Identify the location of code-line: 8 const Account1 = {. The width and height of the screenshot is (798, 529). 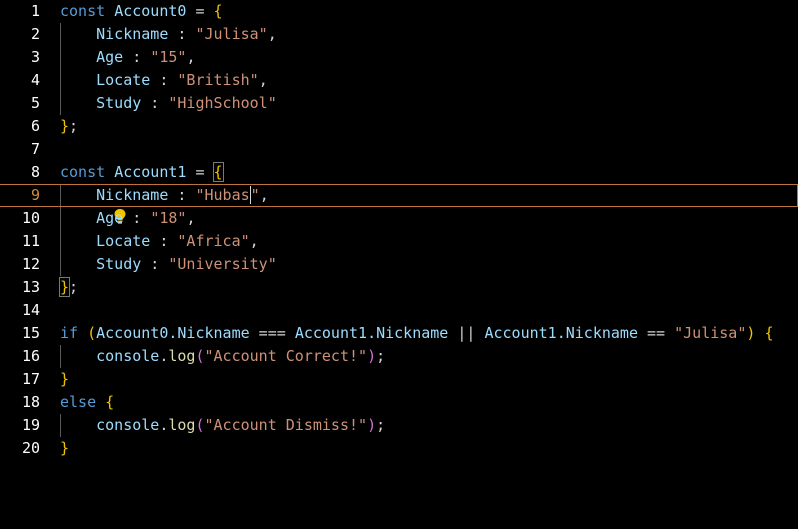
(399, 172).